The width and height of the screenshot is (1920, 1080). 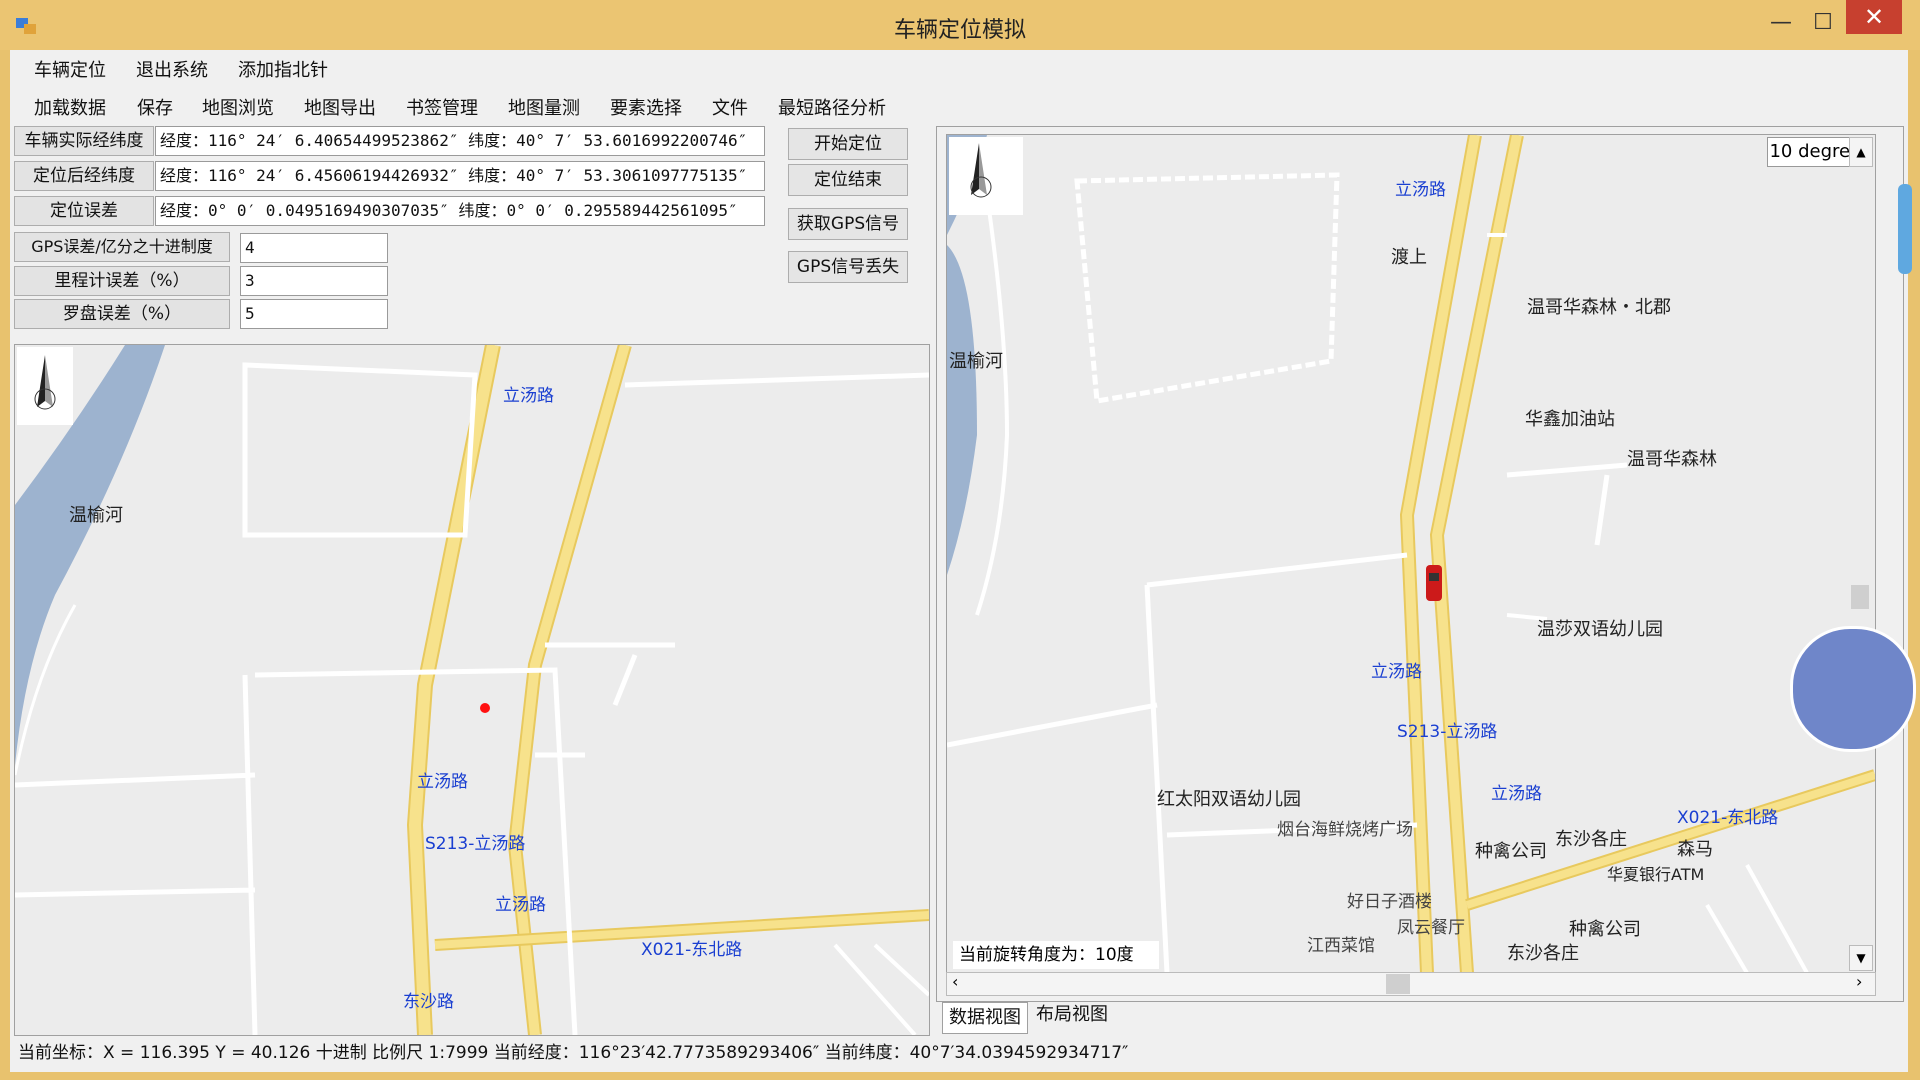 What do you see at coordinates (1853, 689) in the screenshot?
I see `avatar` at bounding box center [1853, 689].